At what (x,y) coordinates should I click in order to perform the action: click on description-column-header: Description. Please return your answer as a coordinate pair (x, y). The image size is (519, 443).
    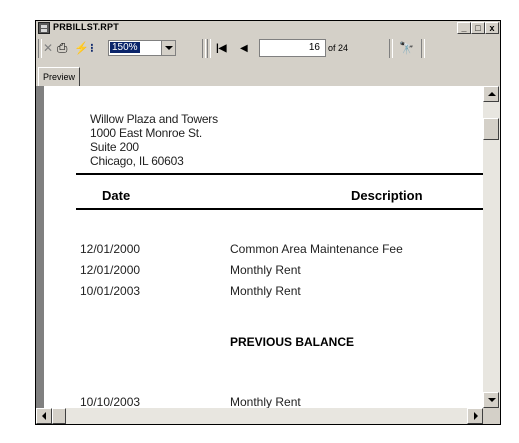
    Looking at the image, I should click on (387, 195).